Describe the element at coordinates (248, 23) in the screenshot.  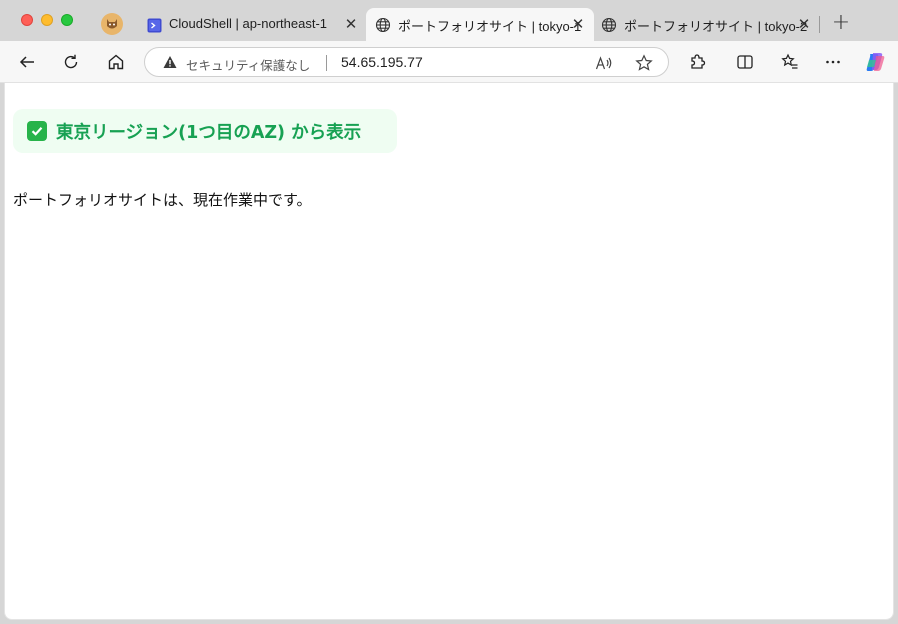
I see `tab-title: CloudShell | ap-northeast-1` at that location.